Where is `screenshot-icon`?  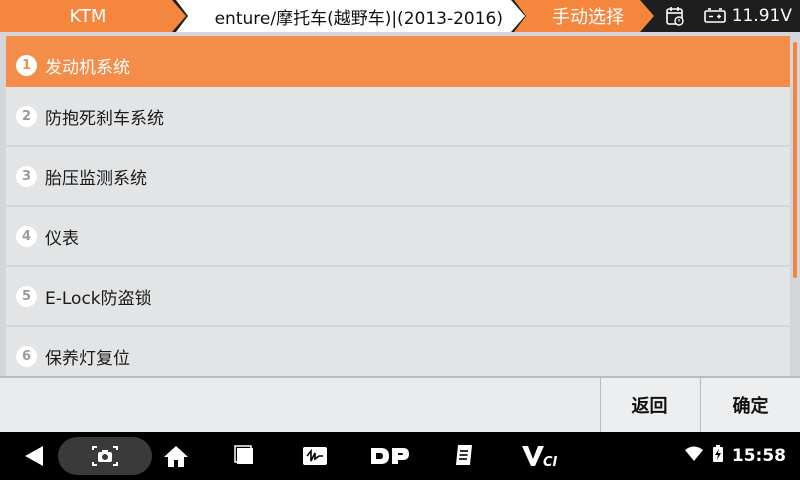 screenshot-icon is located at coordinates (105, 456).